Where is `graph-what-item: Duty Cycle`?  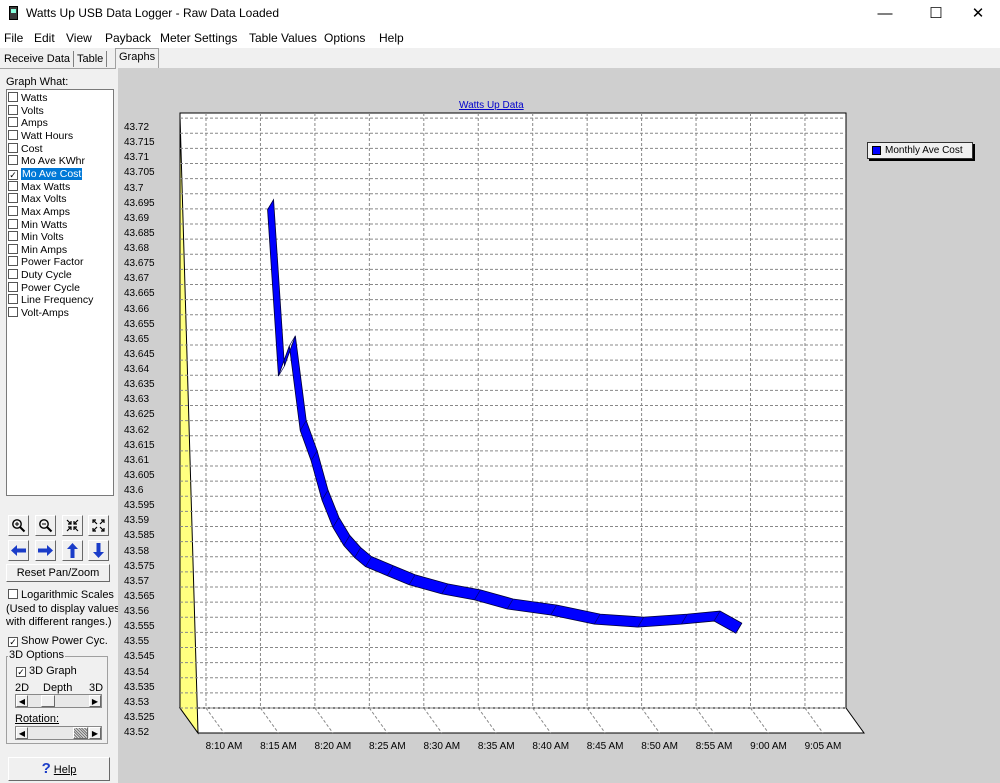
graph-what-item: Duty Cycle is located at coordinates (60, 275).